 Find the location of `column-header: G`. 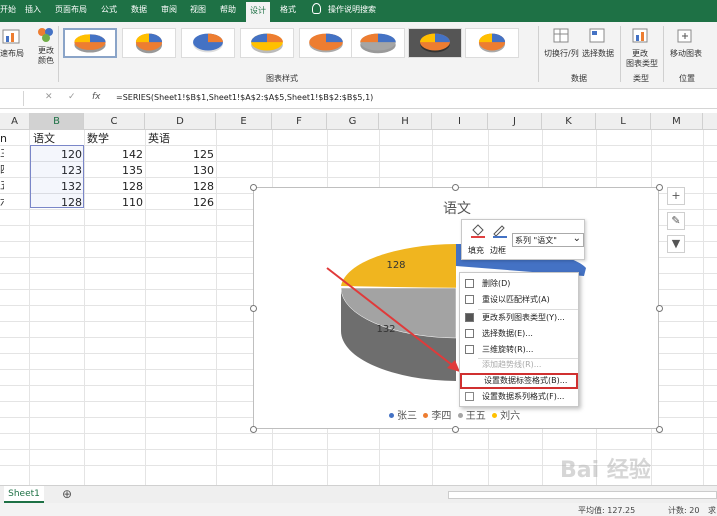

column-header: G is located at coordinates (353, 121).